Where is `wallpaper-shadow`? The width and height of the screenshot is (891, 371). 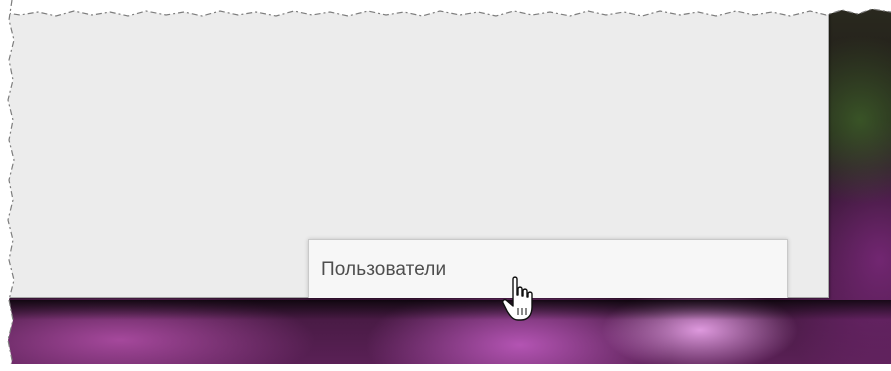 wallpaper-shadow is located at coordinates (445, 310).